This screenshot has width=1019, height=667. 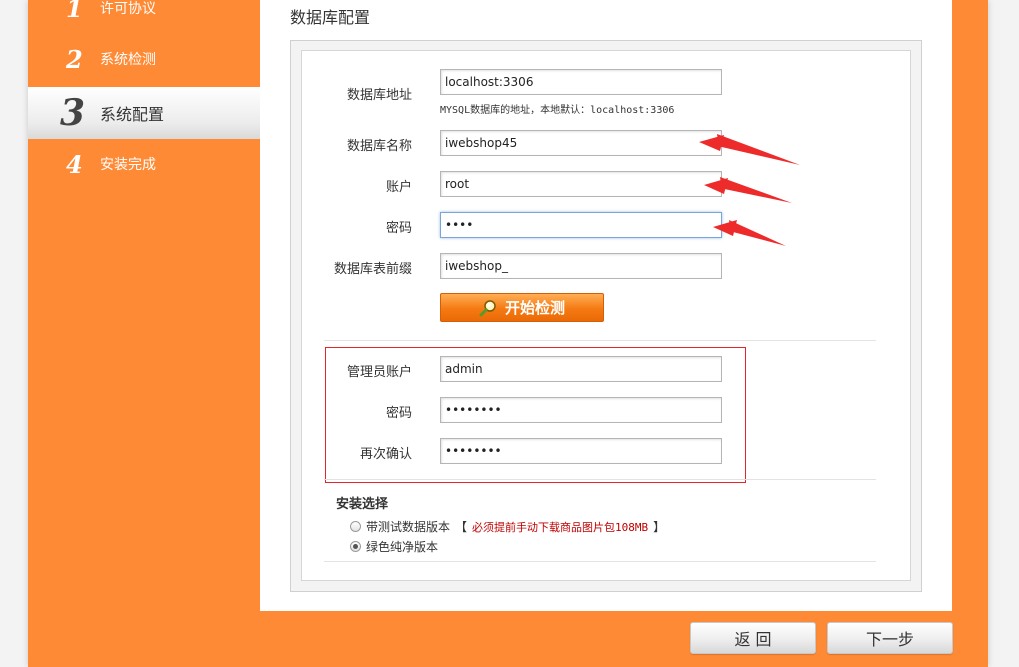 I want to click on sidebar-step-2: 2 系统检测, so click(x=144, y=59).